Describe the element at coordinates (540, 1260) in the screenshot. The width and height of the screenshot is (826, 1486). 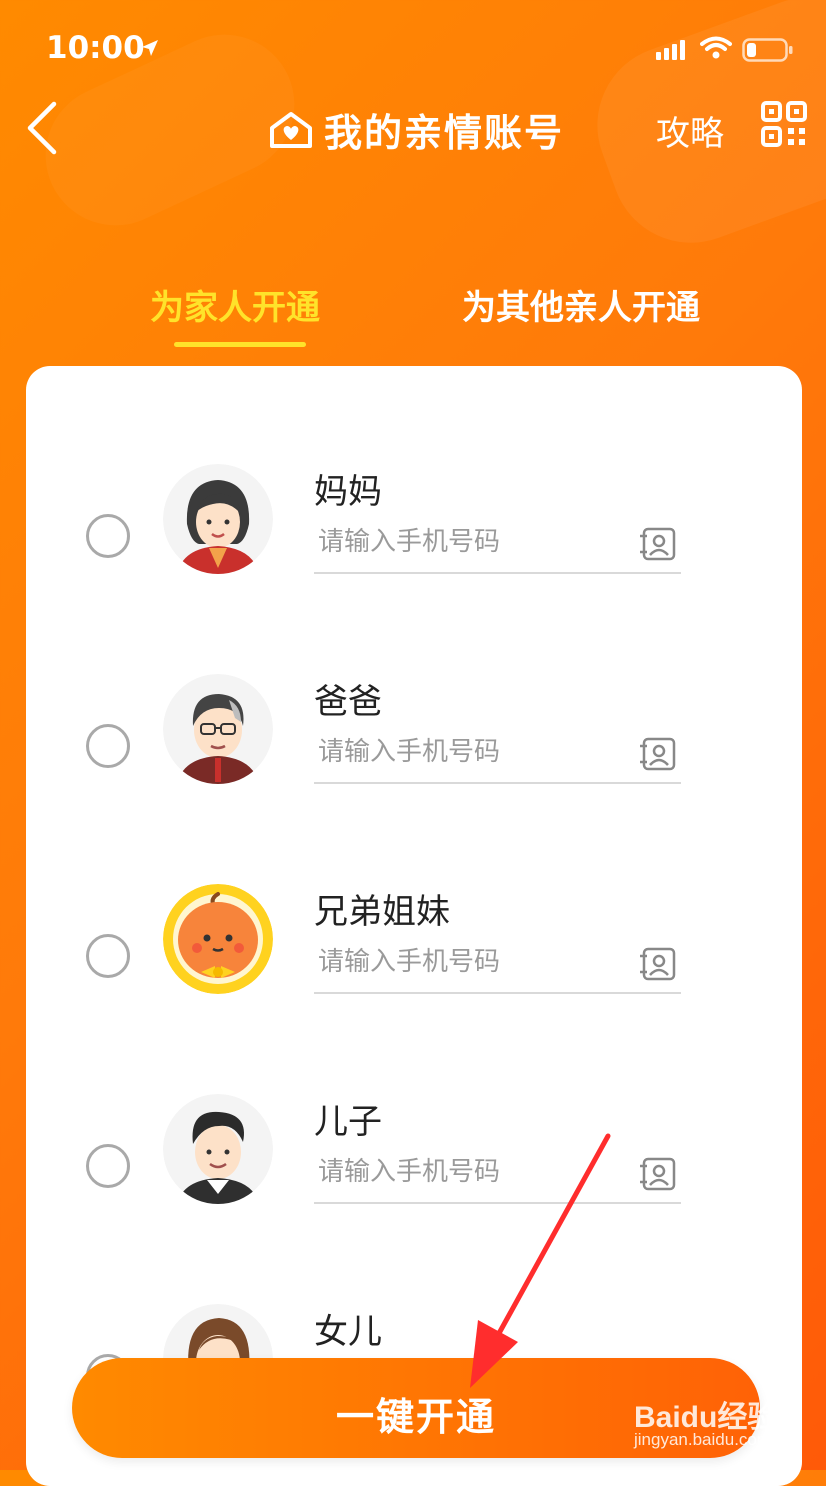
I see `annotation-arrow-icon` at that location.